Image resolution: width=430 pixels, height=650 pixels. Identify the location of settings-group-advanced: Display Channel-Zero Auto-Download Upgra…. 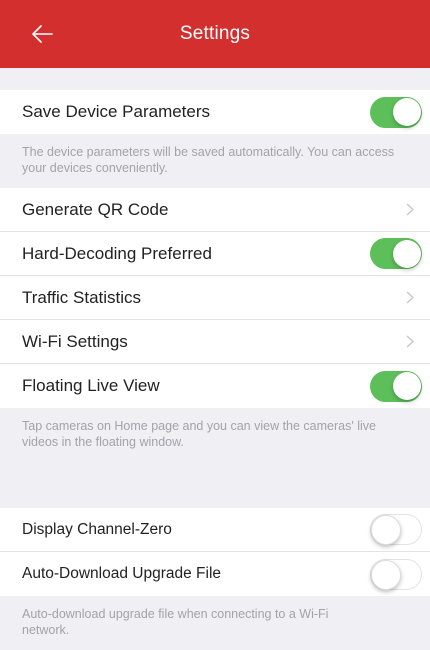
(215, 552).